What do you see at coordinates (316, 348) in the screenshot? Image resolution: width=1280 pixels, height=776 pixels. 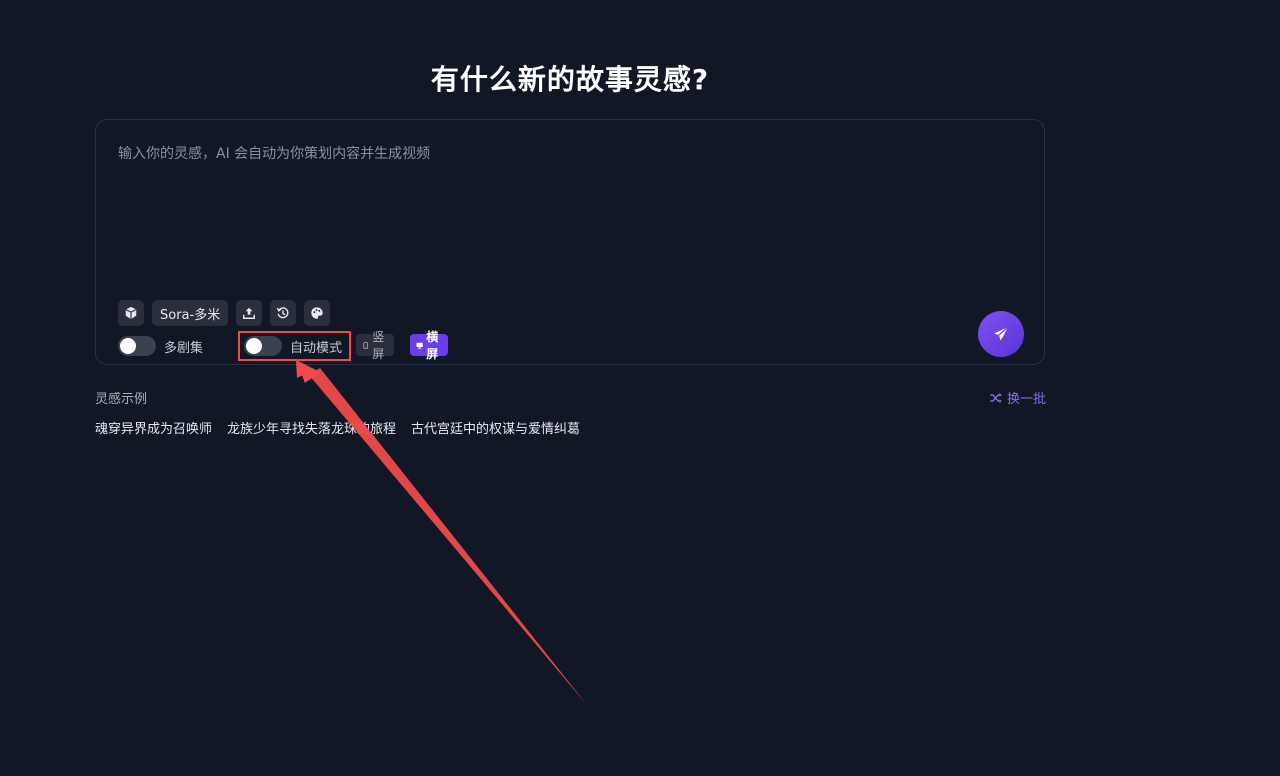 I see `auto-mode-label: 自动模式` at bounding box center [316, 348].